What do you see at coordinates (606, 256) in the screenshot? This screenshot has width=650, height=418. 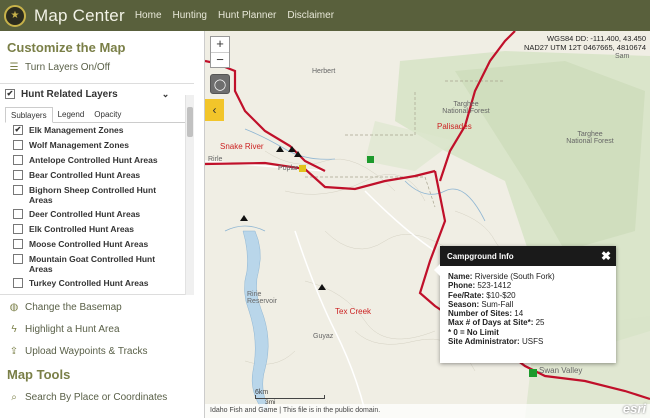 I see `close-icon: ✖` at bounding box center [606, 256].